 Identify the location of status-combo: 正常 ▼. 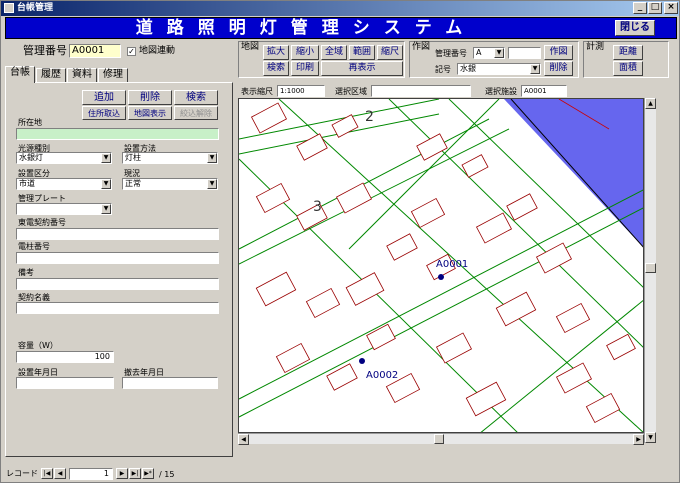
(170, 184).